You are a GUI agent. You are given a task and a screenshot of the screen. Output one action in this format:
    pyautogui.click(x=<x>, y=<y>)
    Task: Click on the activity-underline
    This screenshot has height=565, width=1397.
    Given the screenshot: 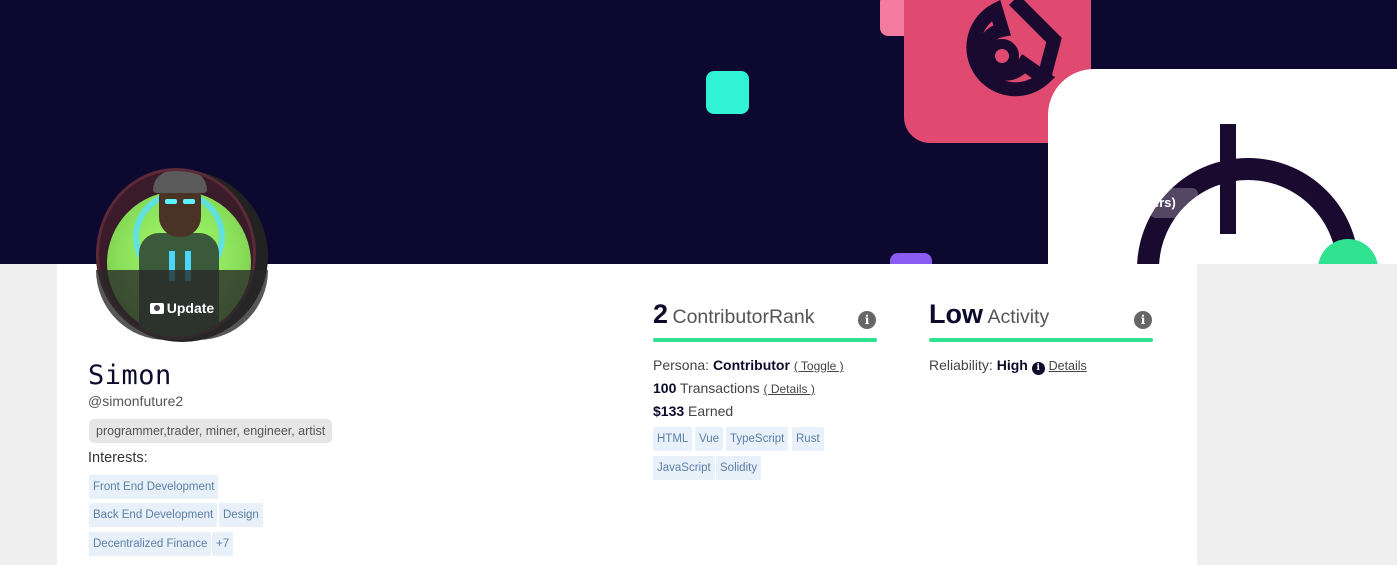 What is the action you would take?
    pyautogui.click(x=1041, y=340)
    